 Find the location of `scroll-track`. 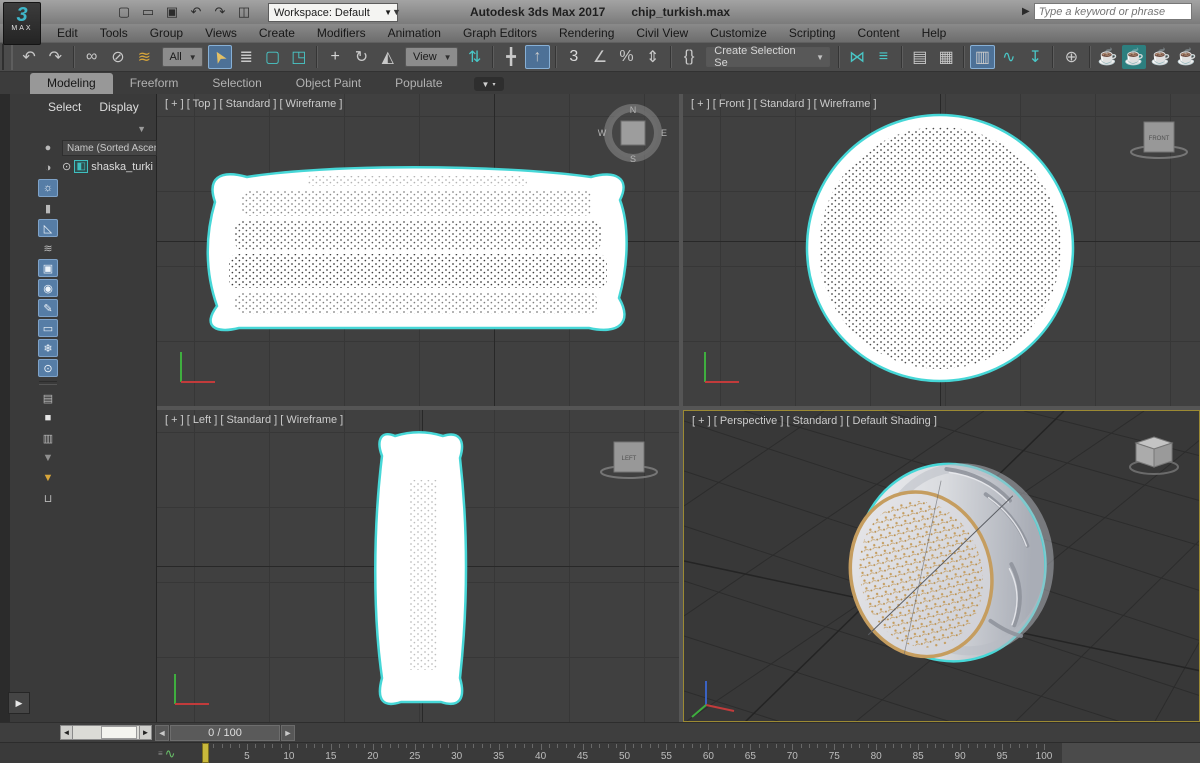

scroll-track is located at coordinates (106, 732).